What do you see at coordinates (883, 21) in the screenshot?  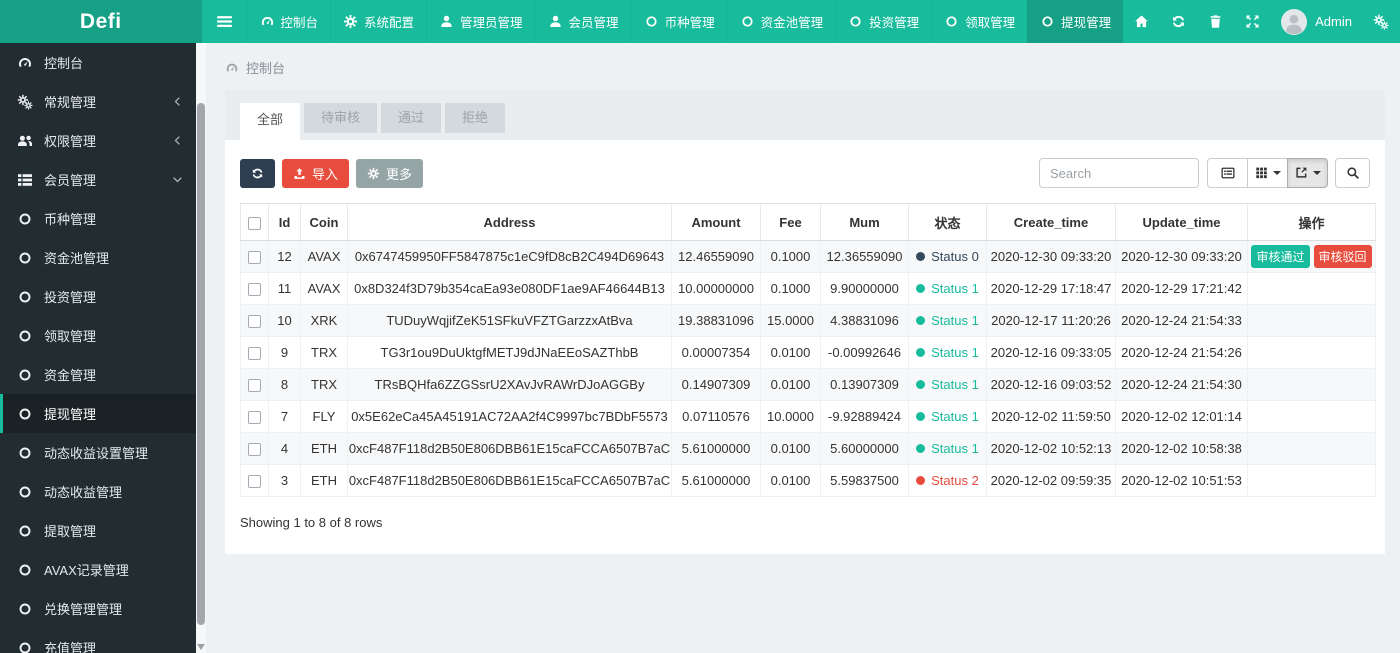 I see `topnav-item: 投资管理` at bounding box center [883, 21].